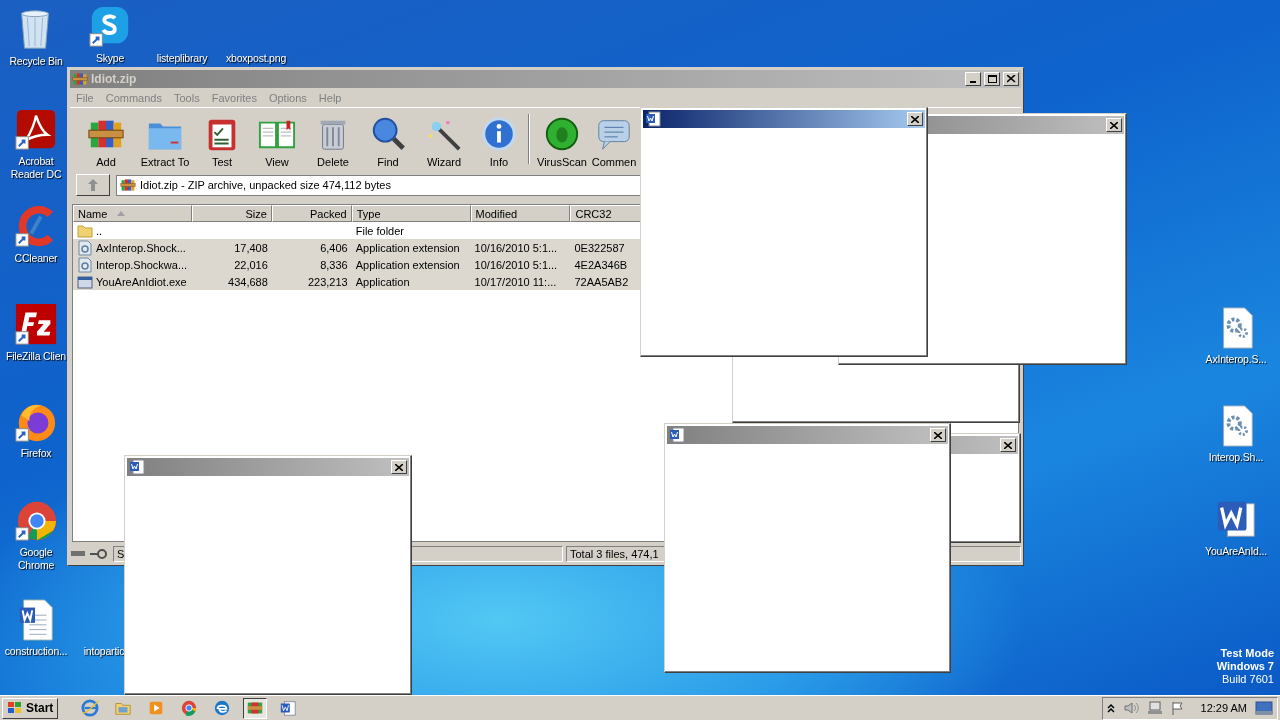  Describe the element at coordinates (1110, 708) in the screenshot. I see `chevron-up-icon` at that location.